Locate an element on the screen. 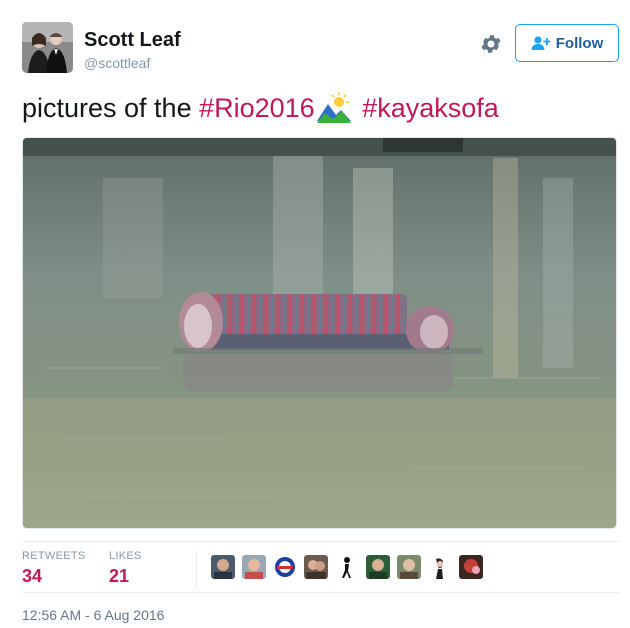 This screenshot has height=628, width=630. divider-bottom is located at coordinates (320, 592).